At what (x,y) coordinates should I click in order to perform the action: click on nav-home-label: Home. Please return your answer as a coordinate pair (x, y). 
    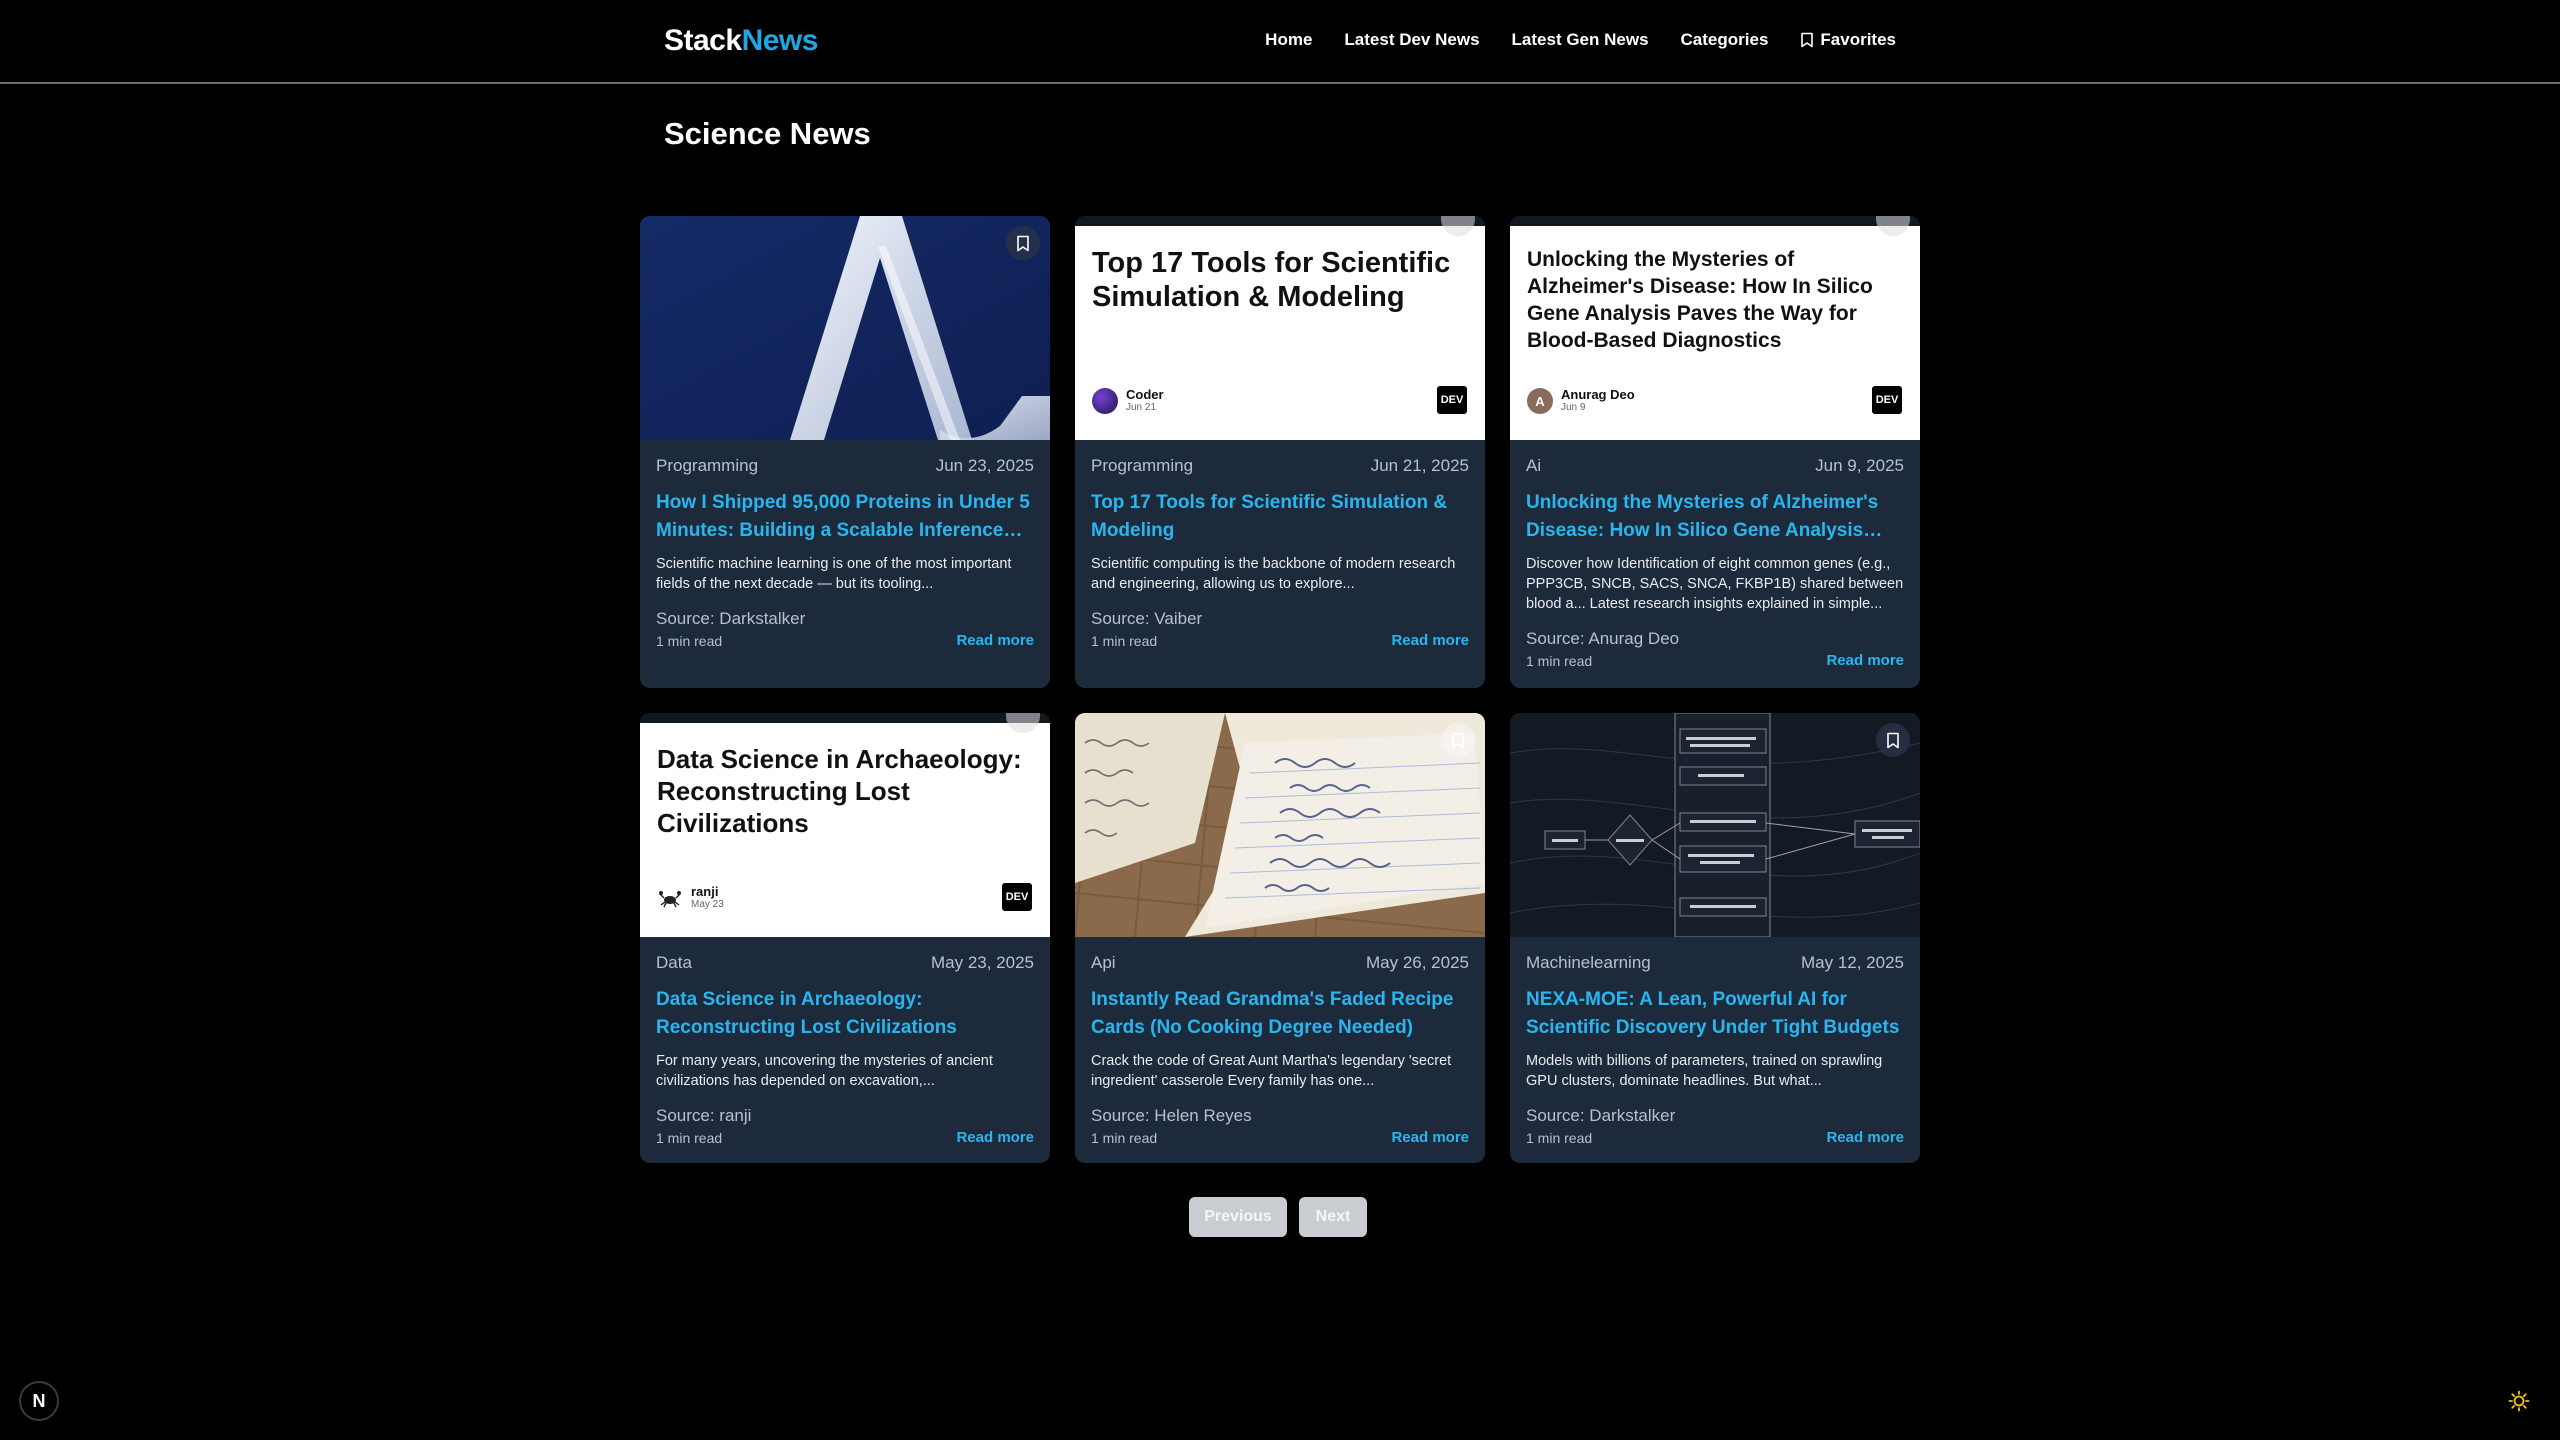
    Looking at the image, I should click on (1289, 39).